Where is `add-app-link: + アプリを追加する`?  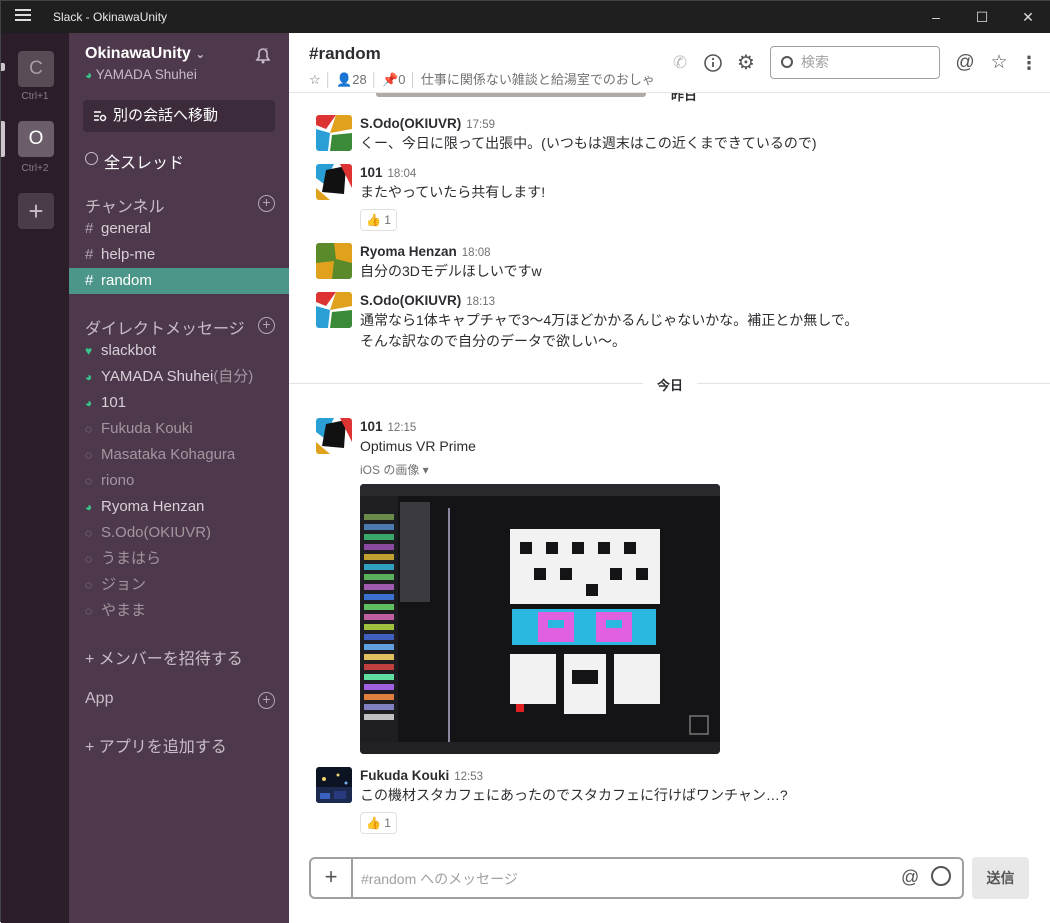 add-app-link: + アプリを追加する is located at coordinates (156, 745).